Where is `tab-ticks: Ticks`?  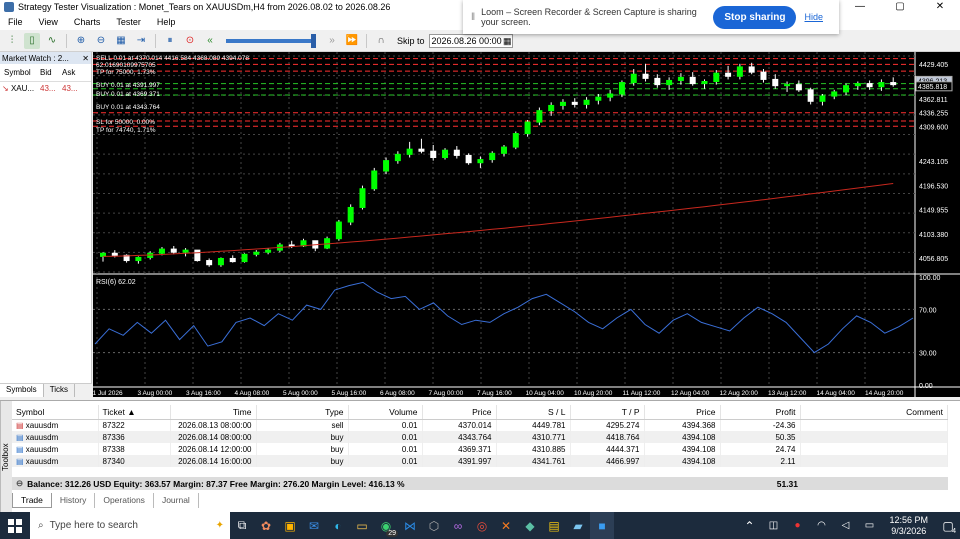 tab-ticks: Ticks is located at coordinates (60, 390).